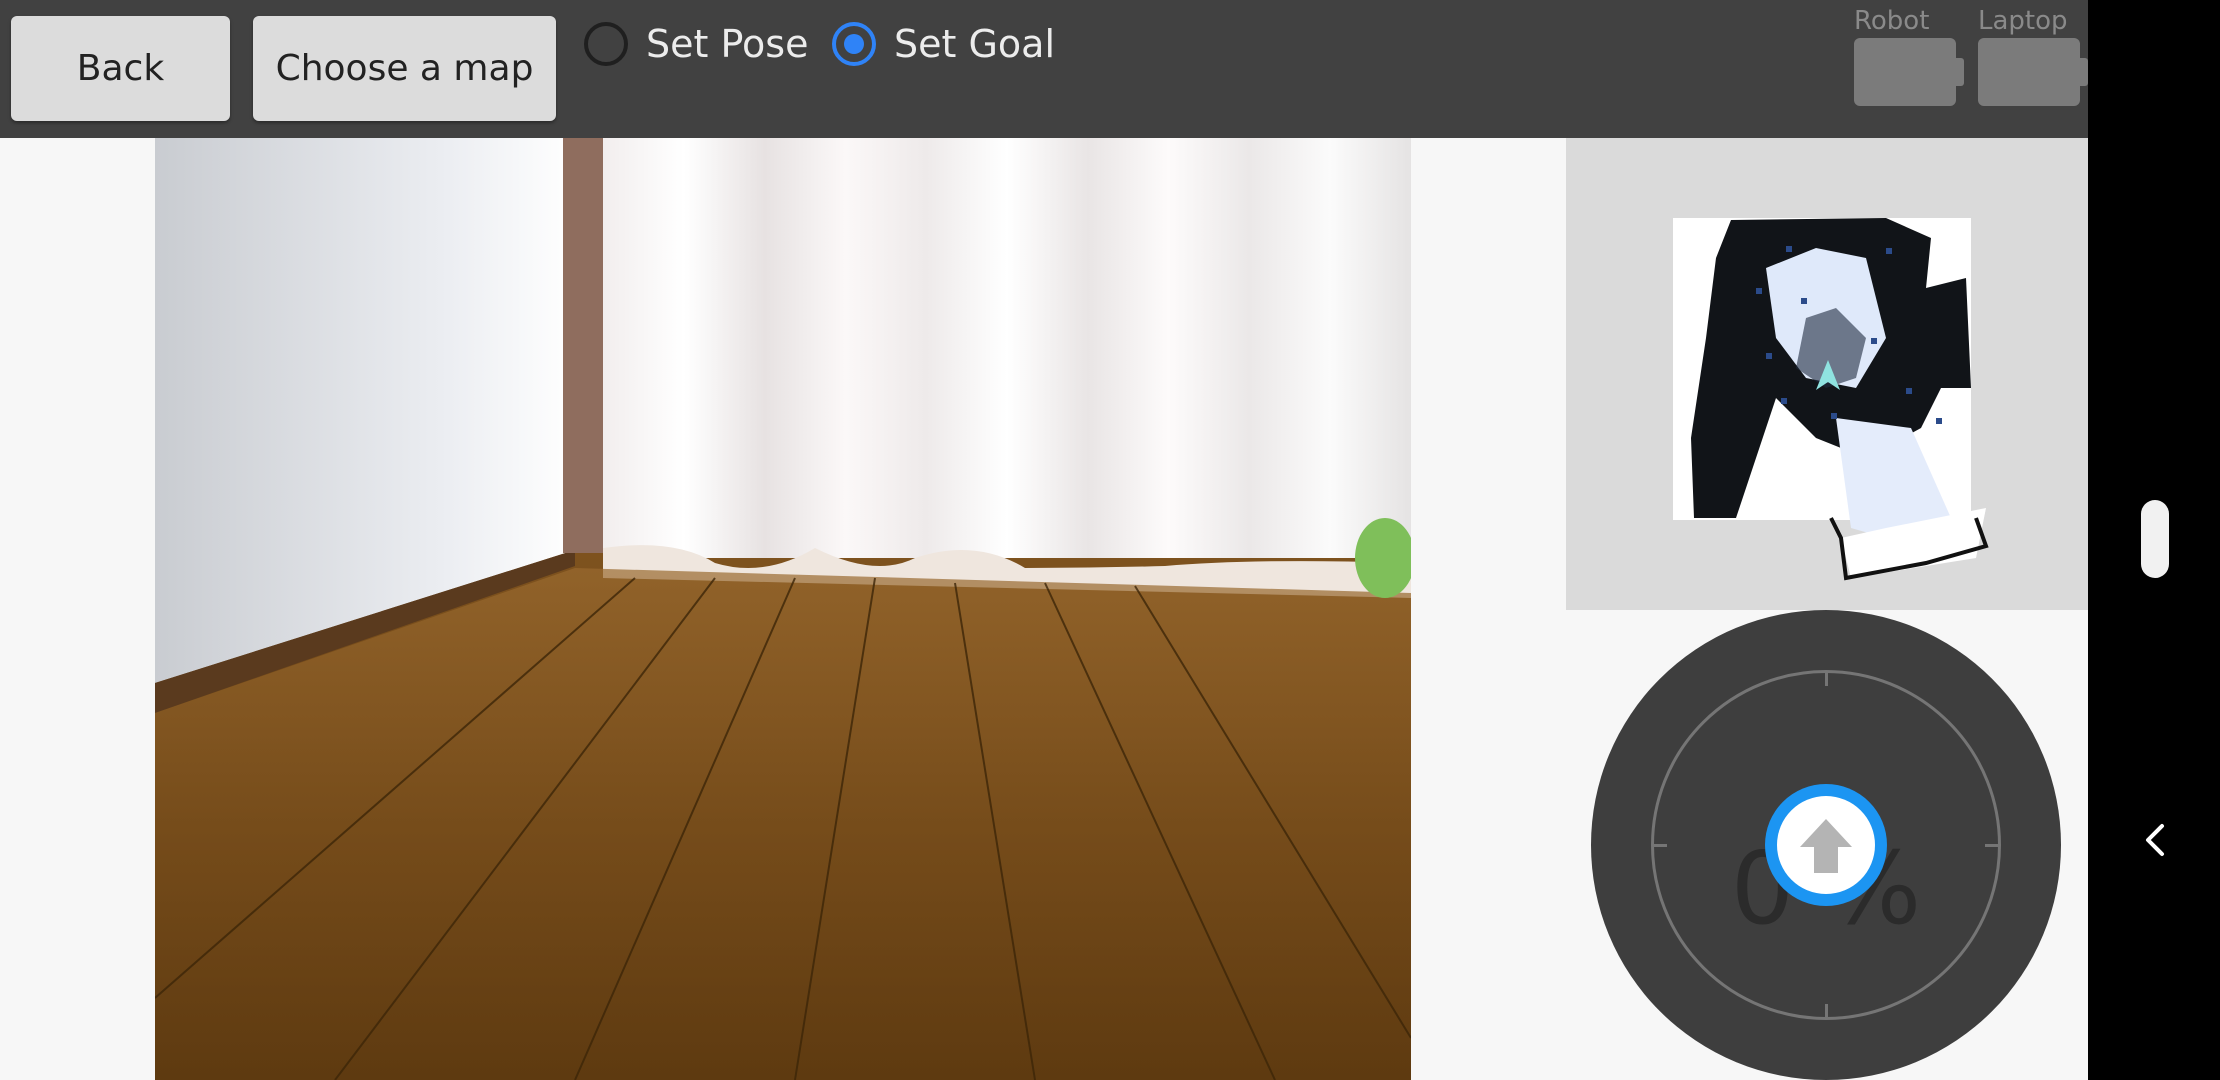  I want to click on arrow-up-icon, so click(1826, 845).